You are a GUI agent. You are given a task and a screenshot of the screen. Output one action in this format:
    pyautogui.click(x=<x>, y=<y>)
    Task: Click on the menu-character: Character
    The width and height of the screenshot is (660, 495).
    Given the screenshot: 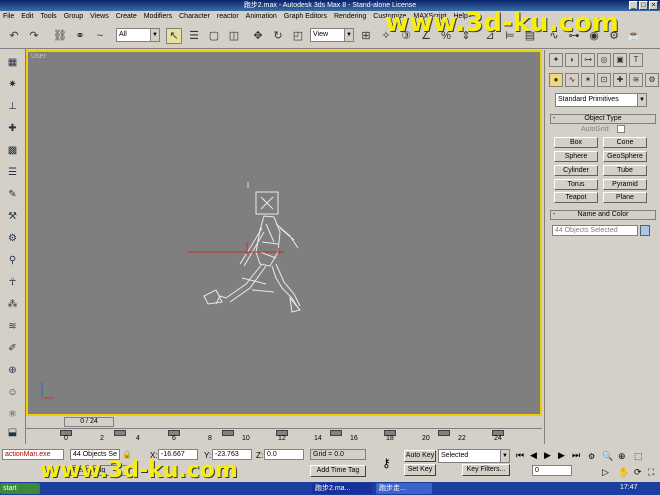 What is the action you would take?
    pyautogui.click(x=194, y=17)
    